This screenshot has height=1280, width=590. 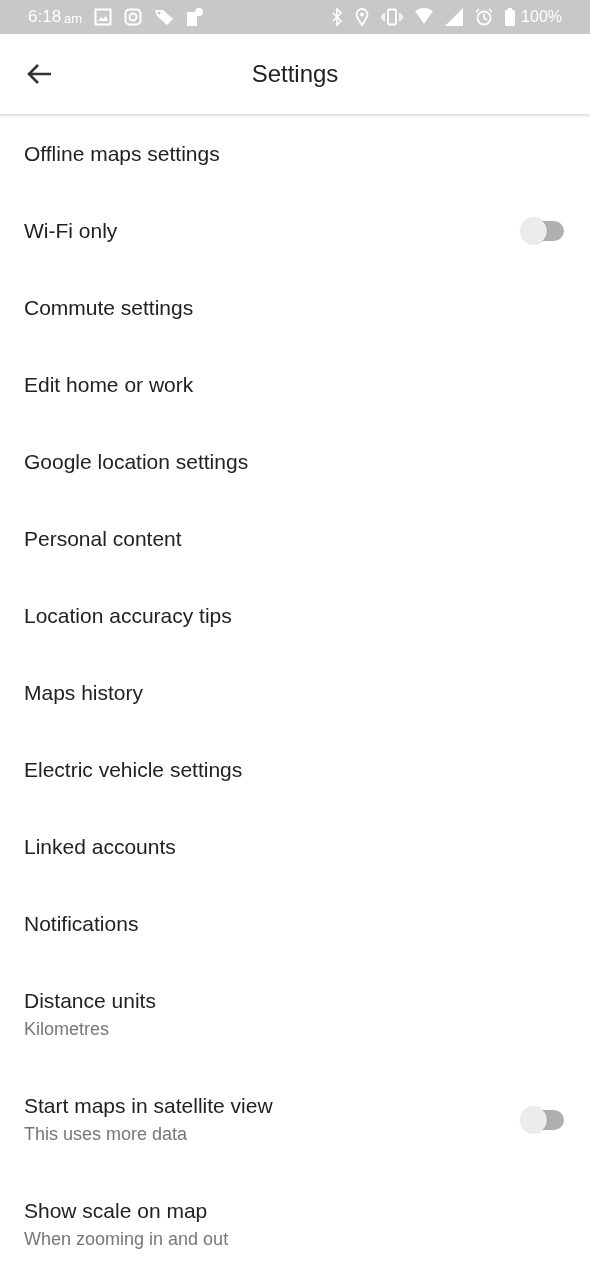 What do you see at coordinates (295, 538) in the screenshot?
I see `settings-item: Personal content` at bounding box center [295, 538].